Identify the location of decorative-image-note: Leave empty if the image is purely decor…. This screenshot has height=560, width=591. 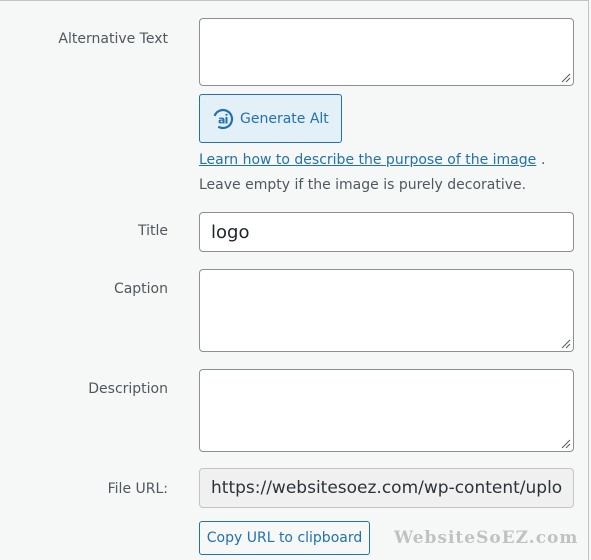
(363, 185).